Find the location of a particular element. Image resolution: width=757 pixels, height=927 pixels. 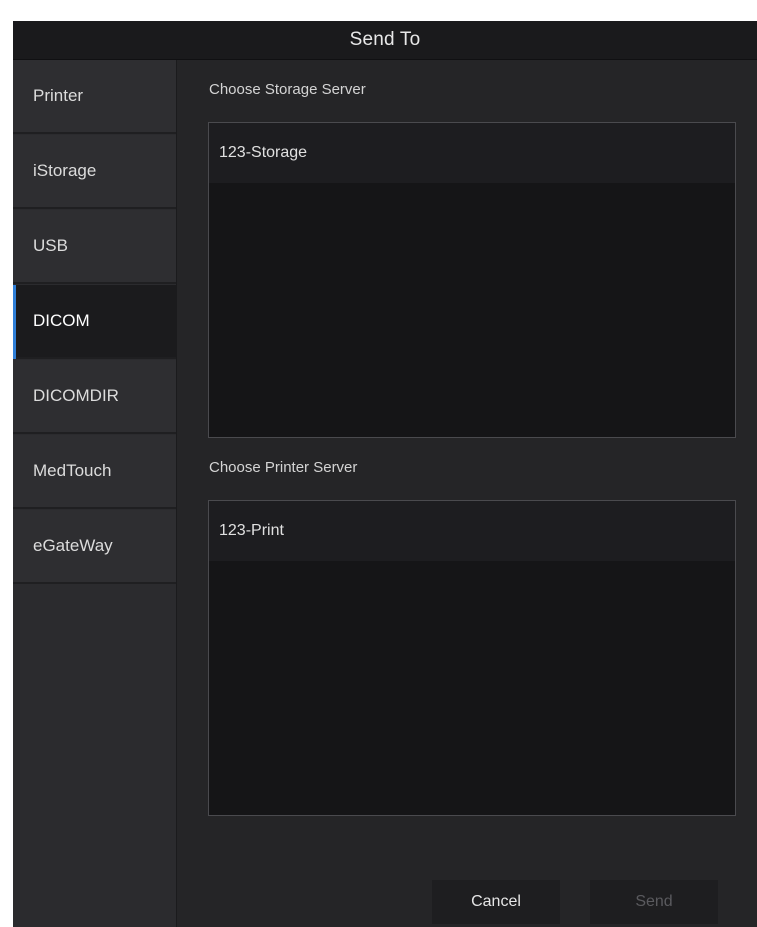

sidebar-item-label: DICOMDIR is located at coordinates (76, 395).